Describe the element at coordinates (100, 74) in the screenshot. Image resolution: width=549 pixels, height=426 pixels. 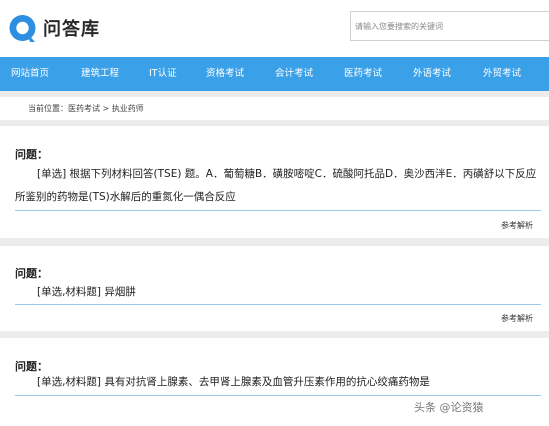
I see `nav-item-construction: 建筑工程` at that location.